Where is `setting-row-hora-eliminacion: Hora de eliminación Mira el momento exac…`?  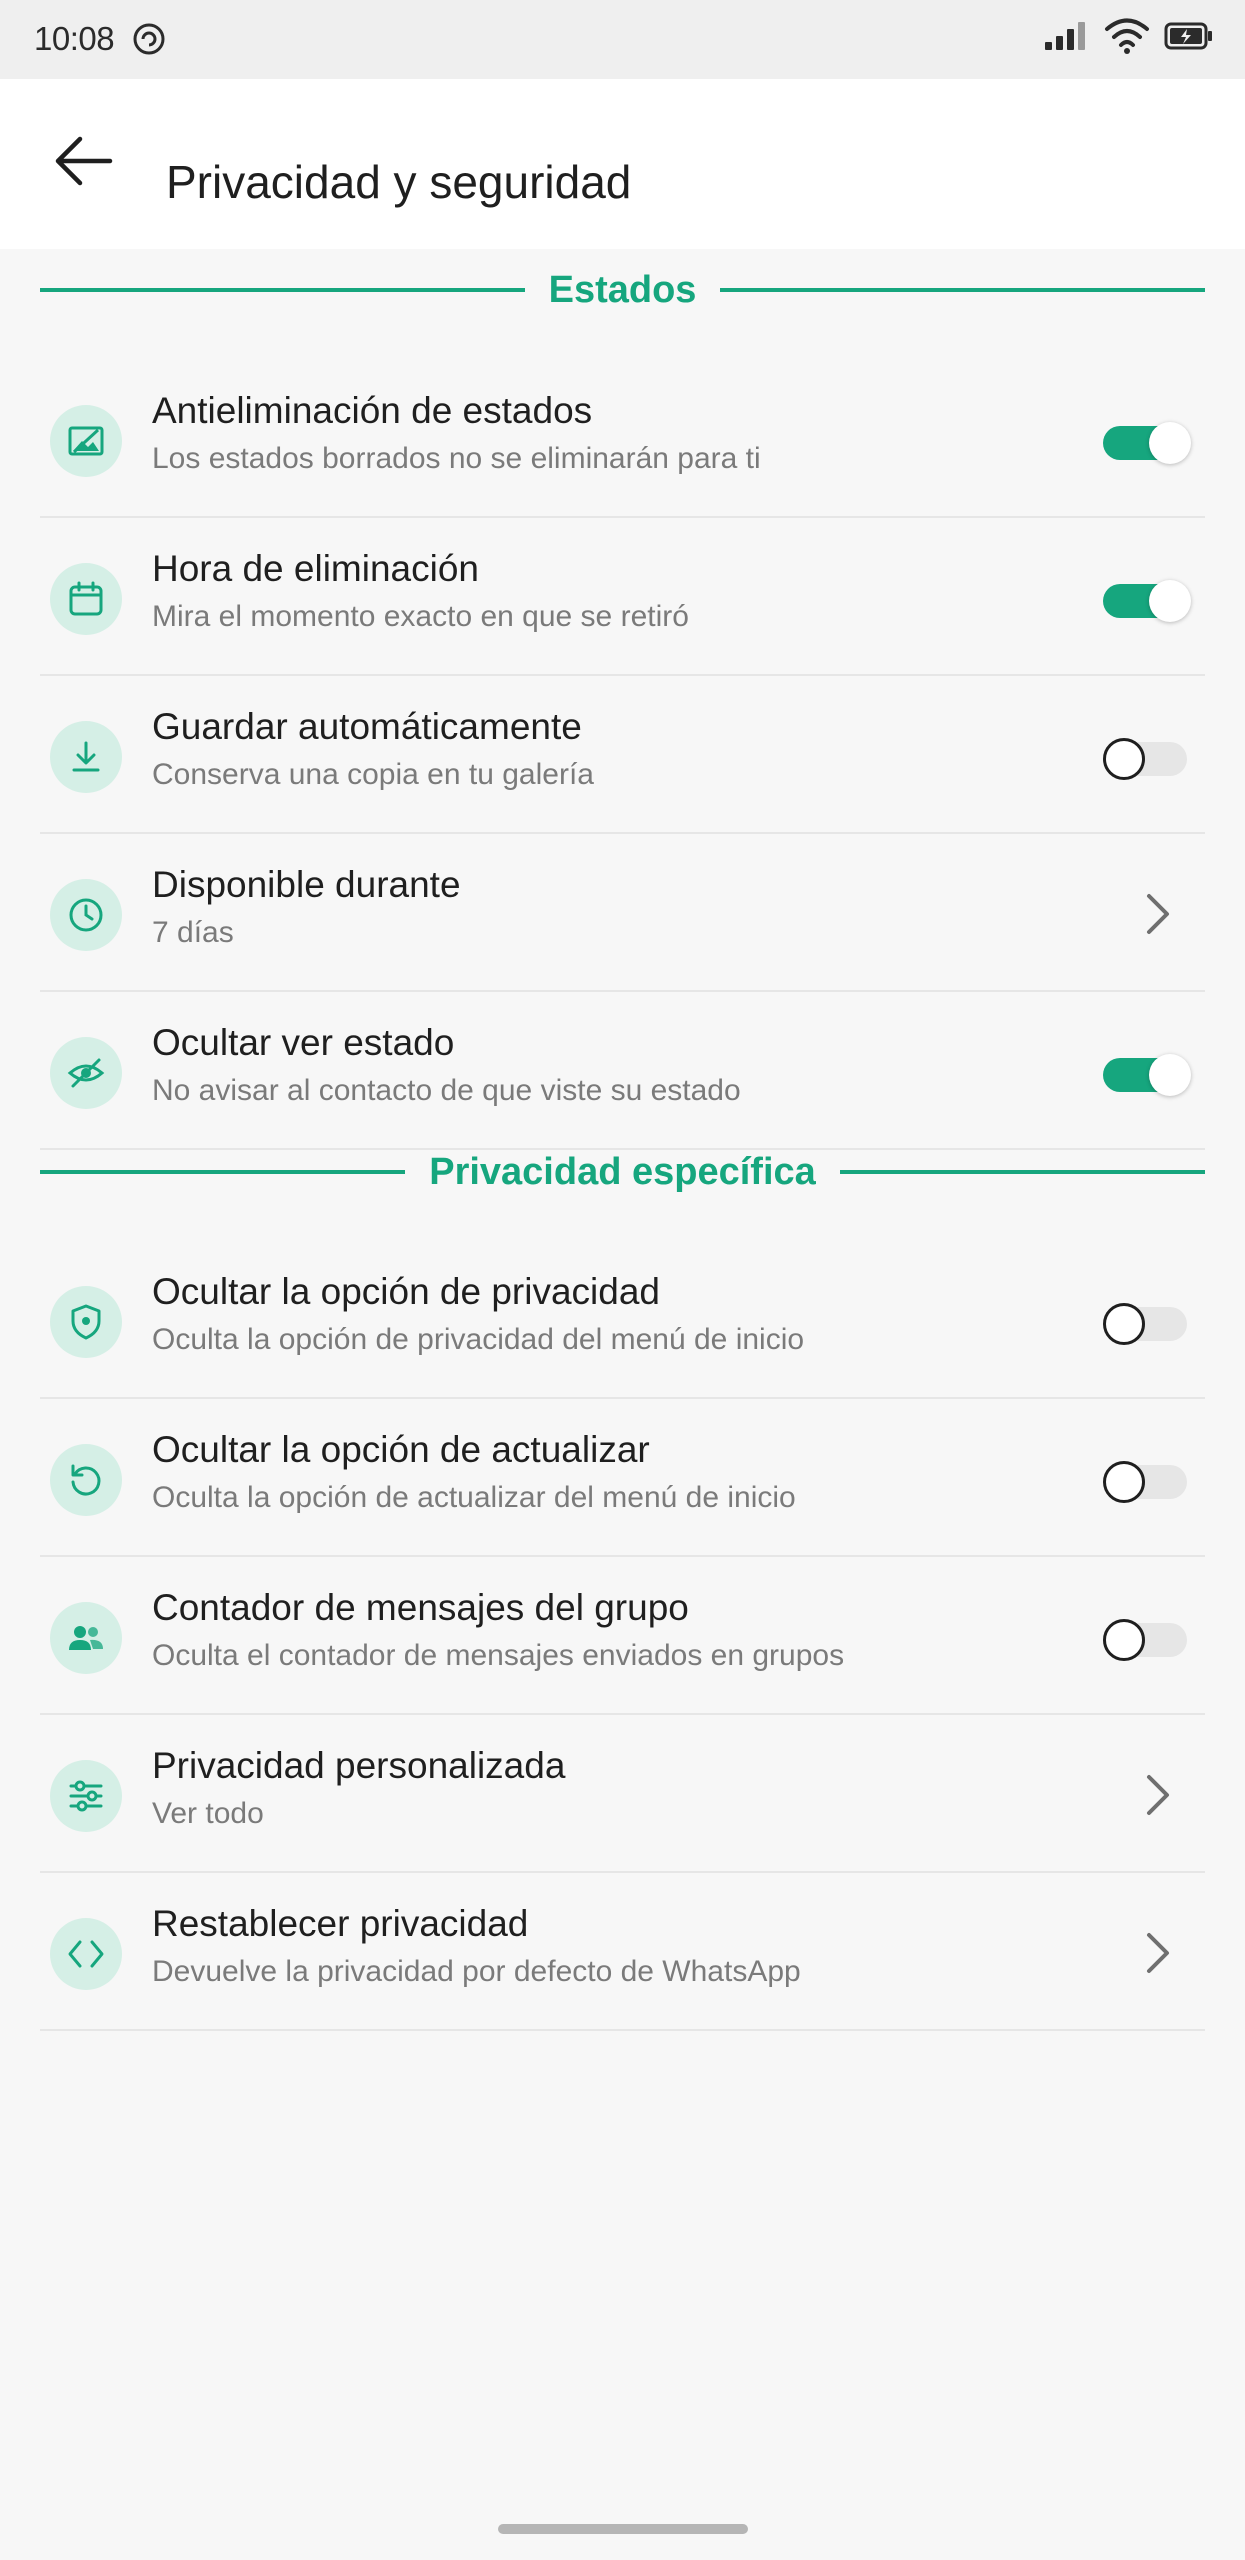 setting-row-hora-eliminacion: Hora de eliminación Mira el momento exac… is located at coordinates (622, 597).